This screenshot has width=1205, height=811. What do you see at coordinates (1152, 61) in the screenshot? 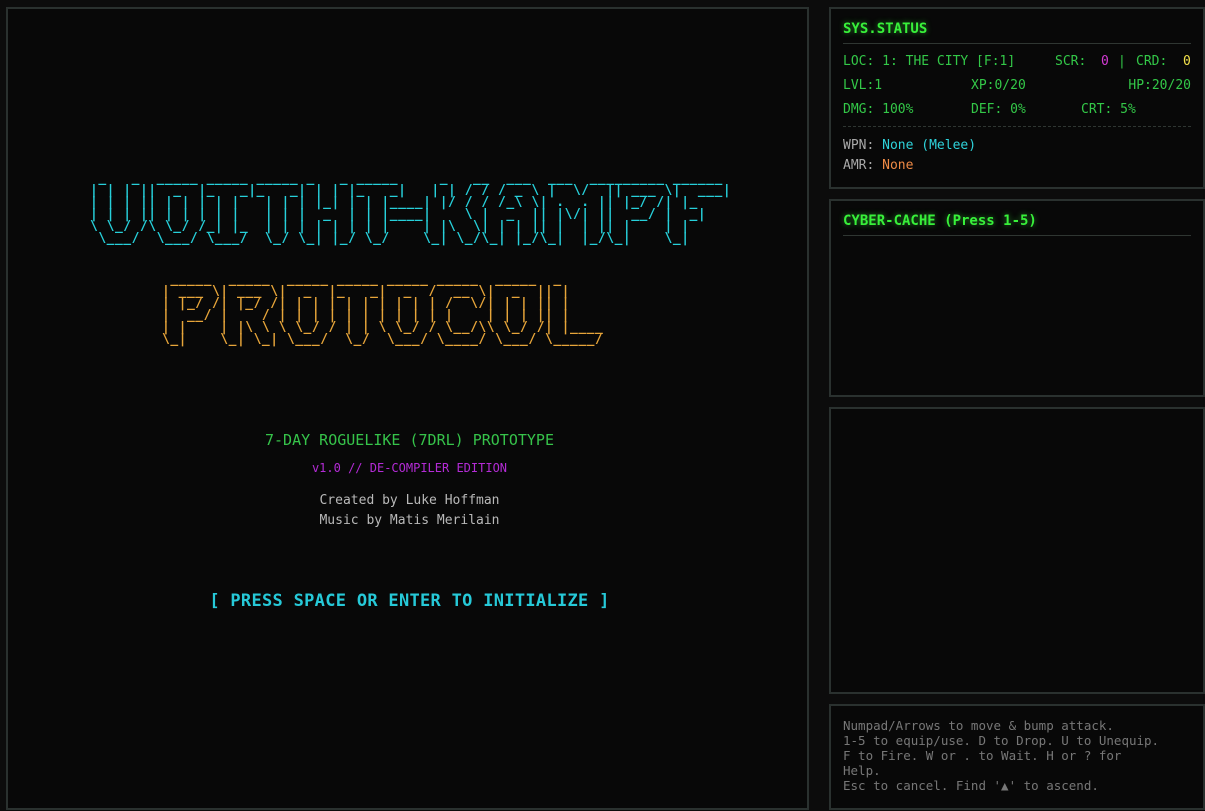
I see `credits-label: CRD:` at bounding box center [1152, 61].